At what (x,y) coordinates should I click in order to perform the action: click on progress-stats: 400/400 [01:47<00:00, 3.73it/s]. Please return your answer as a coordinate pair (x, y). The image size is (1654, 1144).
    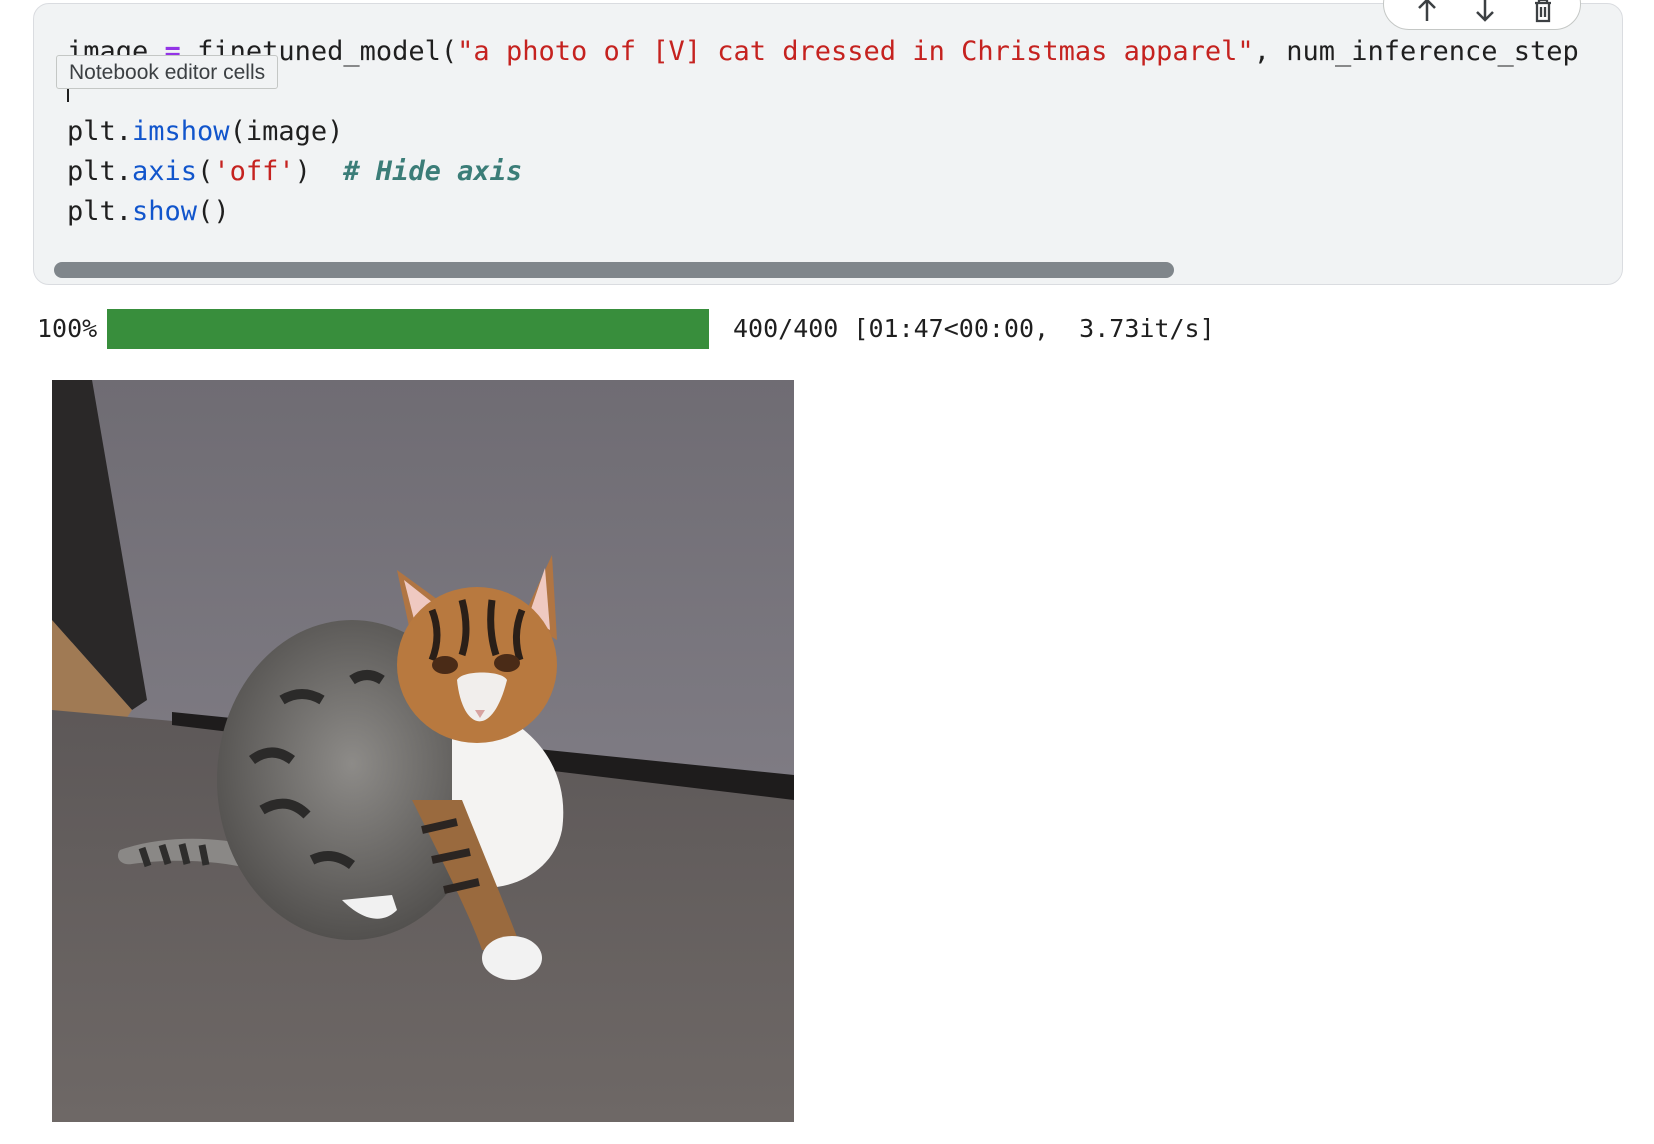
    Looking at the image, I should click on (974, 328).